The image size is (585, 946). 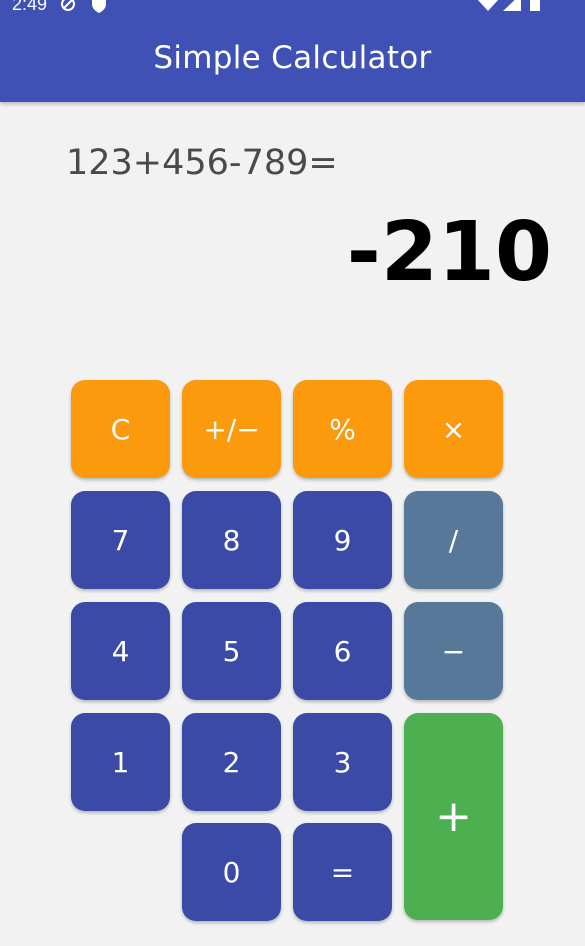 What do you see at coordinates (453, 429) in the screenshot?
I see `multiply-button: ×` at bounding box center [453, 429].